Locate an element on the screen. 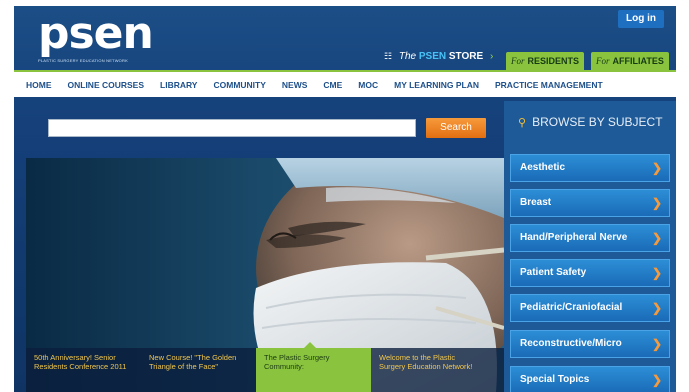 The width and height of the screenshot is (689, 392). affiliates-label: AFFILIATES is located at coordinates (638, 61).